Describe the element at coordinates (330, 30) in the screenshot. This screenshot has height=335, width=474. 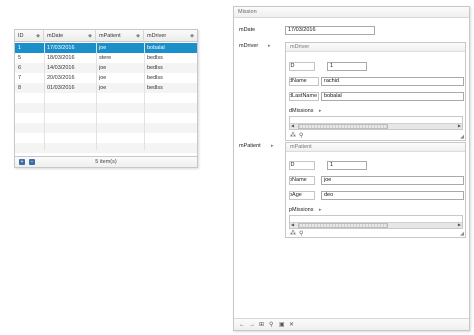
I see `mdate-field: 17/03/2016` at that location.